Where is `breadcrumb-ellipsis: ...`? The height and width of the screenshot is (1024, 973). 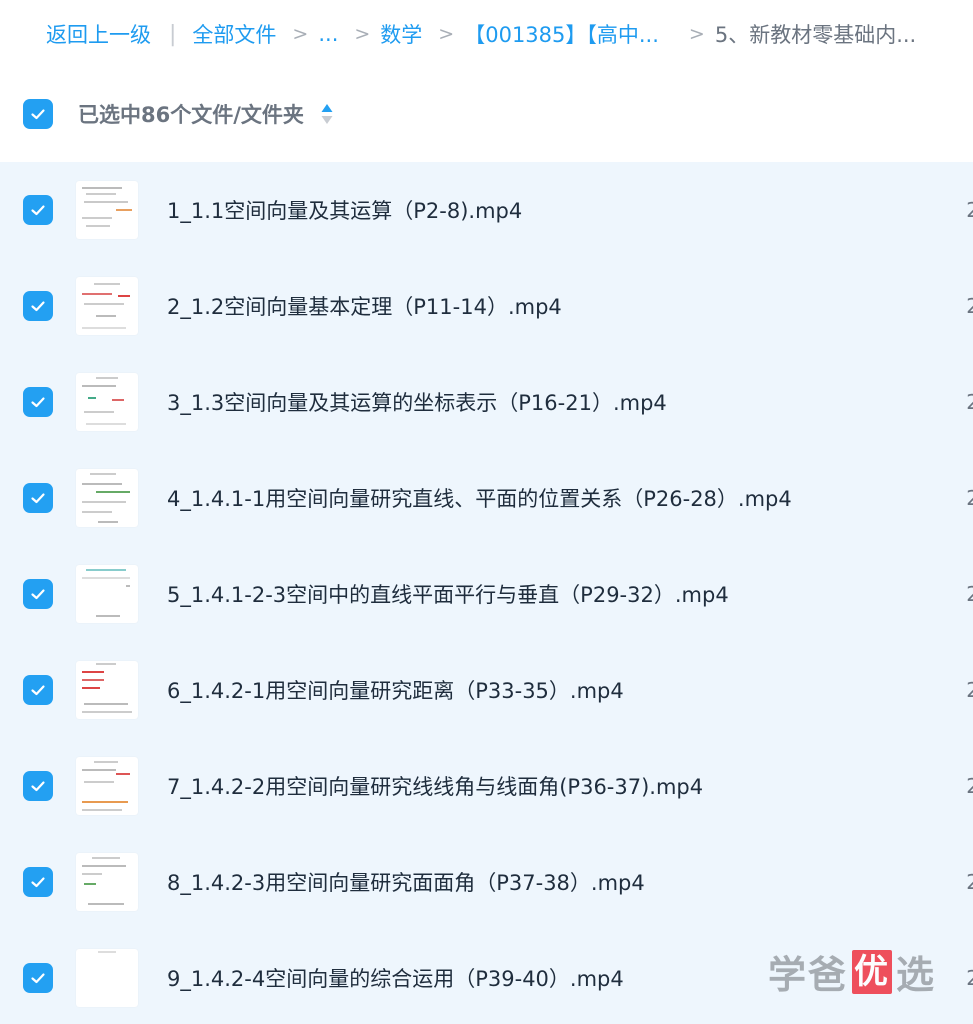 breadcrumb-ellipsis: ... is located at coordinates (328, 34).